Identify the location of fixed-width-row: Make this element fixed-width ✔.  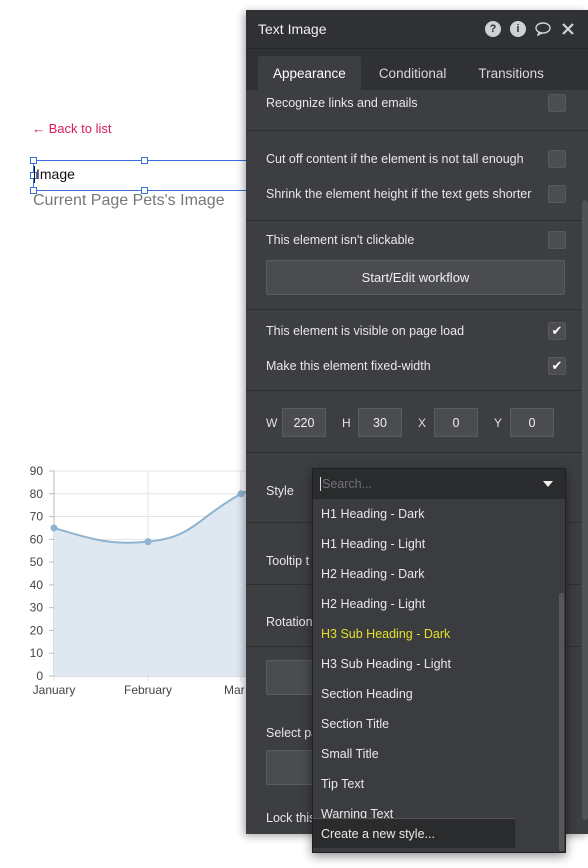
(416, 366).